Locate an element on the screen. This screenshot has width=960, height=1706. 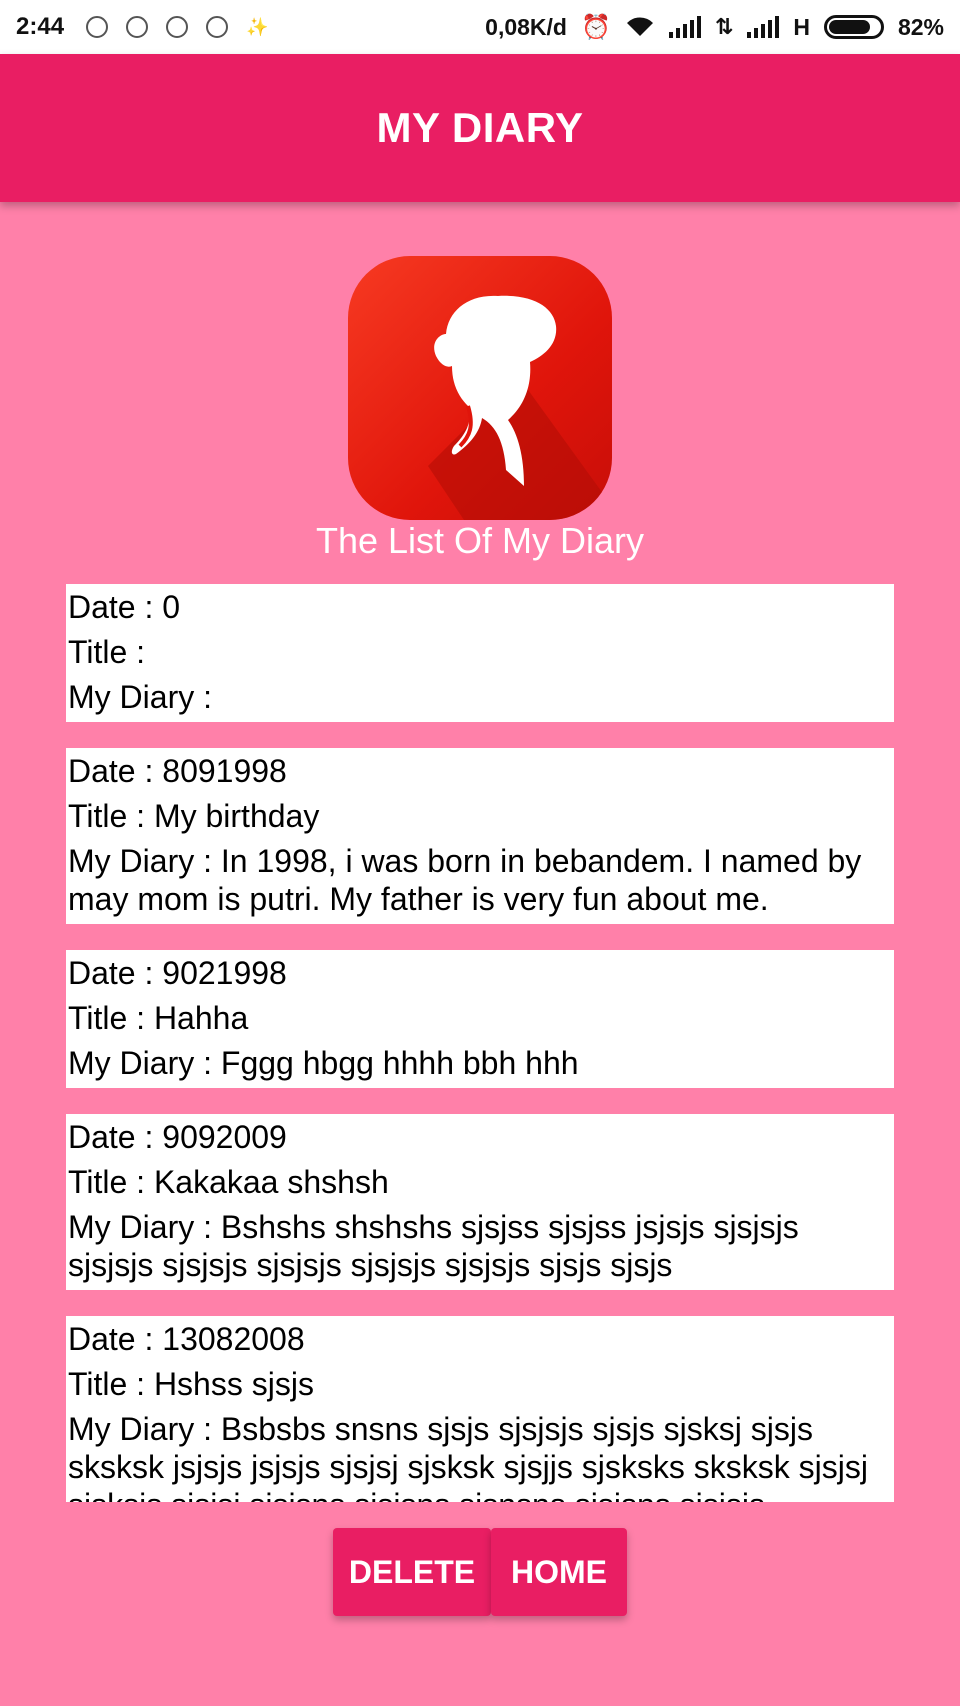
network-speed: 0,08K/d is located at coordinates (526, 26).